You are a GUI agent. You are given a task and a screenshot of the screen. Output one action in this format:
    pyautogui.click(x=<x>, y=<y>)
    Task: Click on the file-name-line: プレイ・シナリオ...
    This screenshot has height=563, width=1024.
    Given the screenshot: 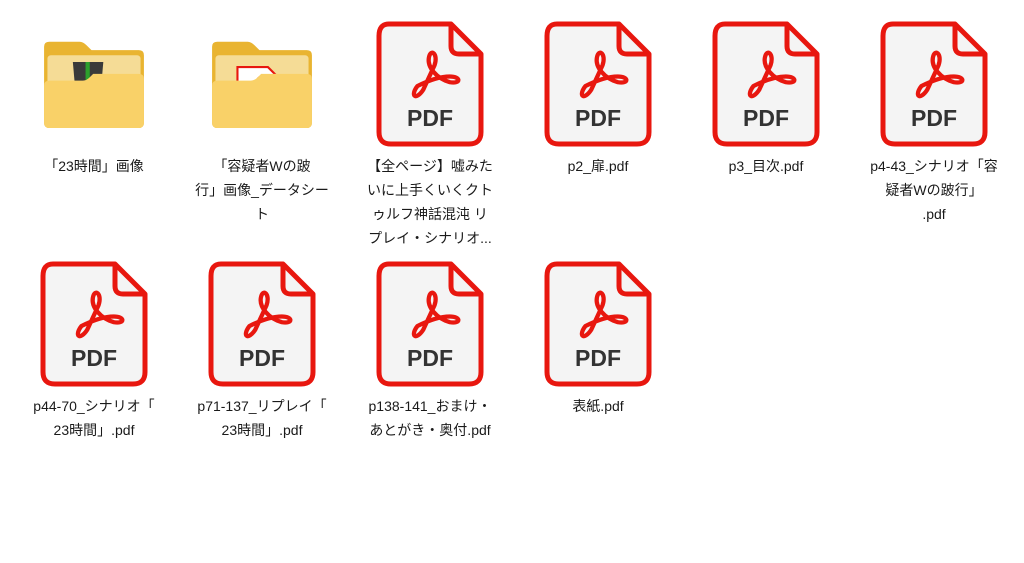 What is the action you would take?
    pyautogui.click(x=430, y=238)
    